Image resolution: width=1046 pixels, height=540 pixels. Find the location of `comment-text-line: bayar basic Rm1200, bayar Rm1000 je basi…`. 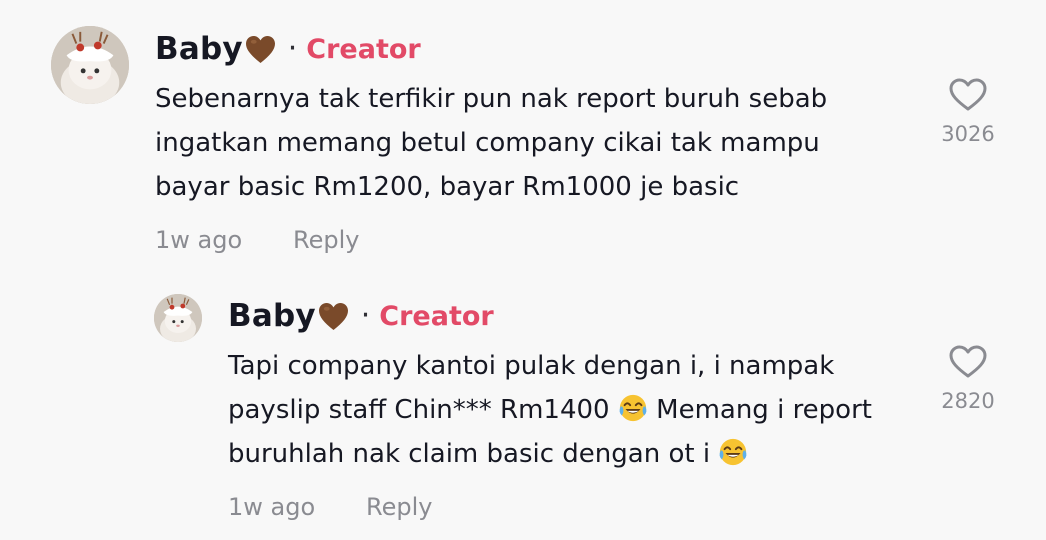

comment-text-line: bayar basic Rm1200, bayar Rm1000 je basi… is located at coordinates (447, 187).